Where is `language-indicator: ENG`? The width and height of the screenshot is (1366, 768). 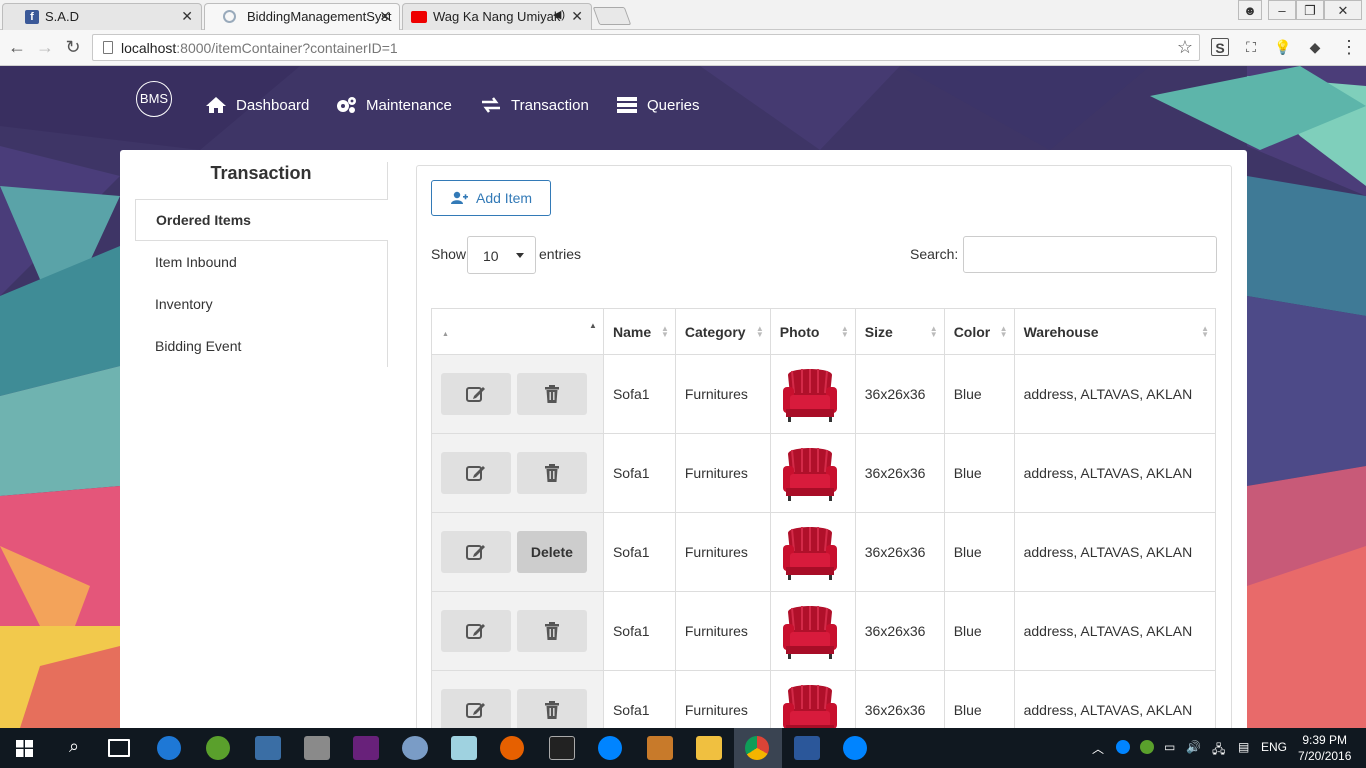
language-indicator: ENG is located at coordinates (1274, 747).